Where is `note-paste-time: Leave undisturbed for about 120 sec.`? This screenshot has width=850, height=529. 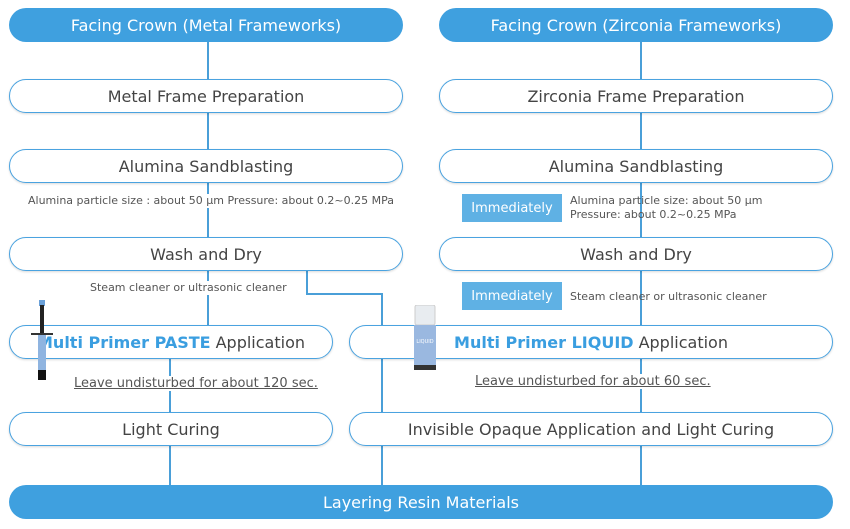
note-paste-time: Leave undisturbed for about 120 sec. is located at coordinates (196, 383).